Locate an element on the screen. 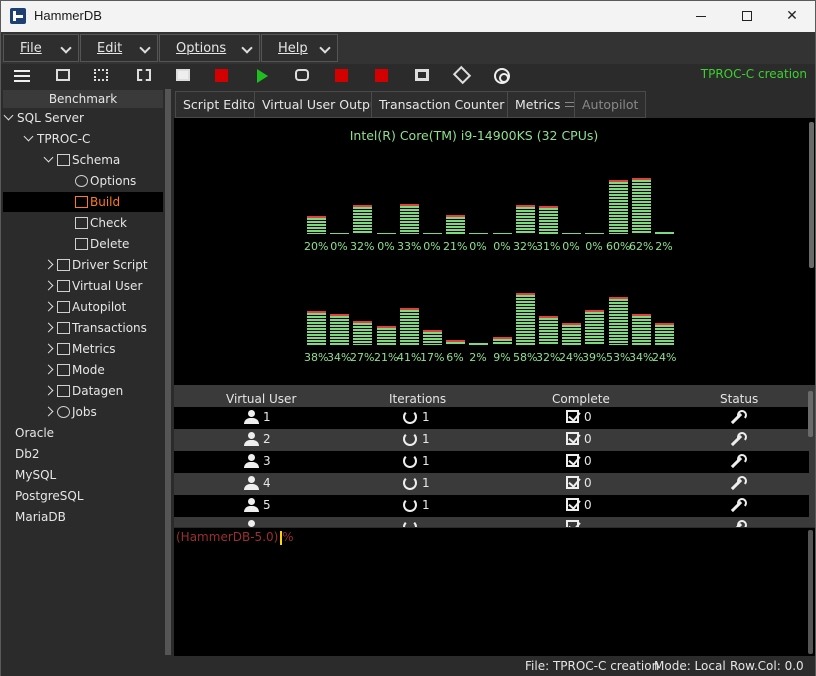 Image resolution: width=816 pixels, height=676 pixels. table-row: 4 1 0 is located at coordinates (491, 484).